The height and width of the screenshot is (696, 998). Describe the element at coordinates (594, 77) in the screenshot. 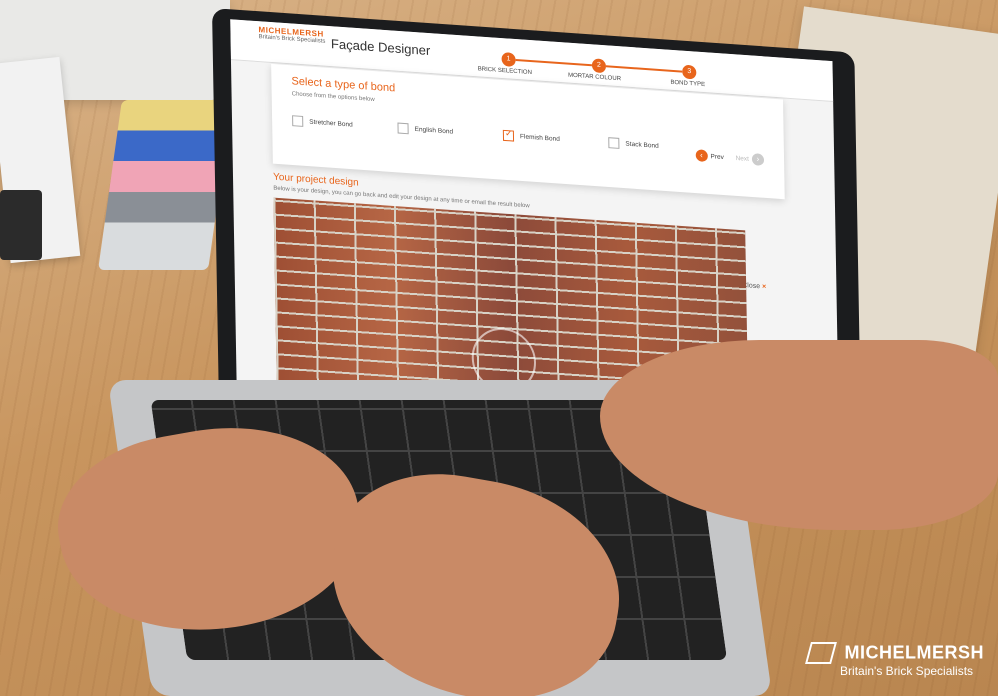

I see `step-2-label: MORTAR COLOUR` at that location.